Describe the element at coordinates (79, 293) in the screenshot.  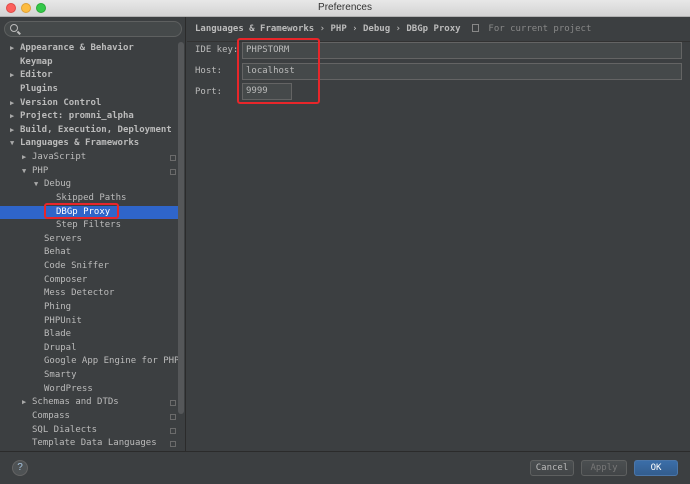
I see `tree-item-label: Mess Detector` at that location.